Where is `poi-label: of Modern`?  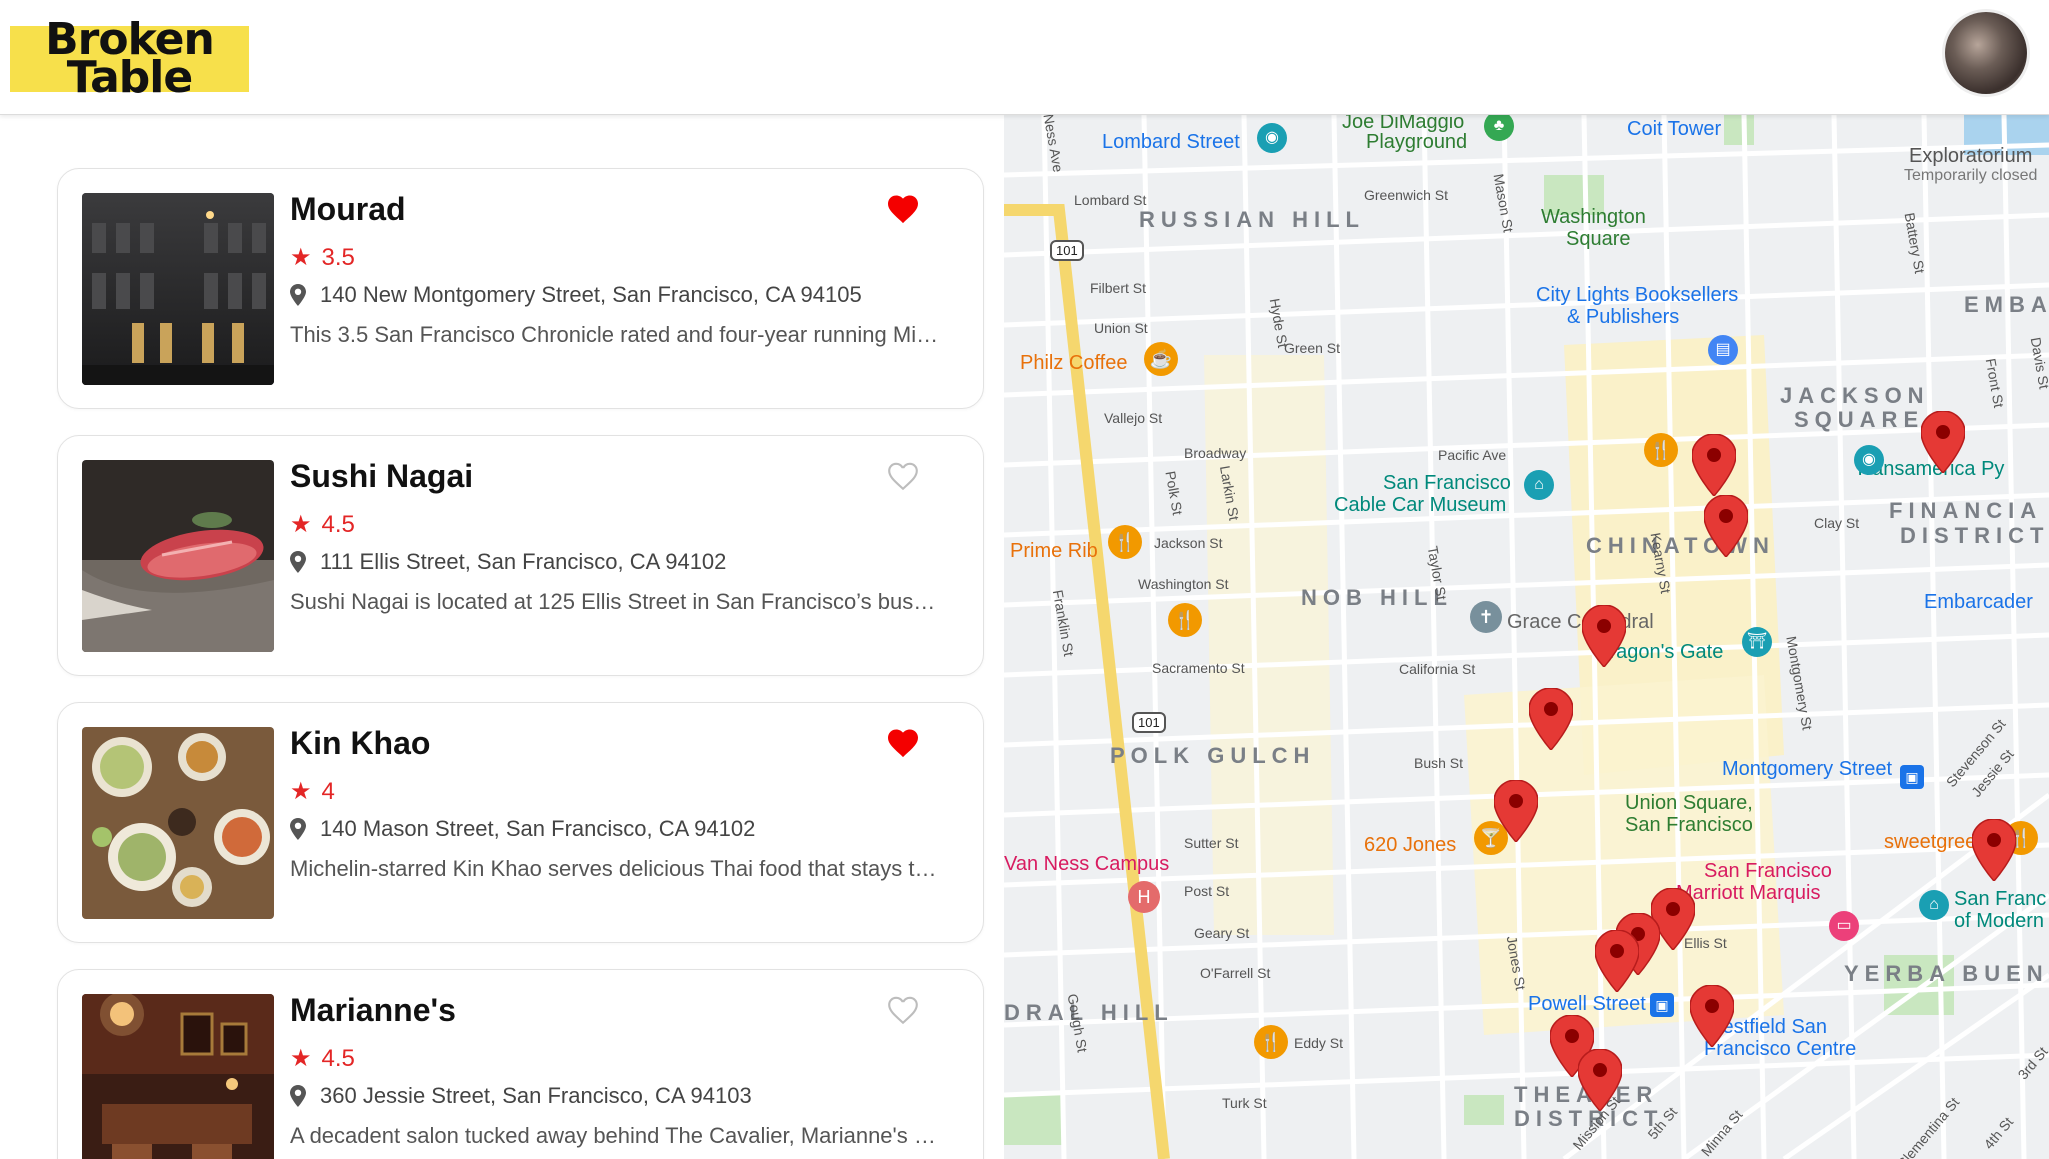 poi-label: of Modern is located at coordinates (1999, 921).